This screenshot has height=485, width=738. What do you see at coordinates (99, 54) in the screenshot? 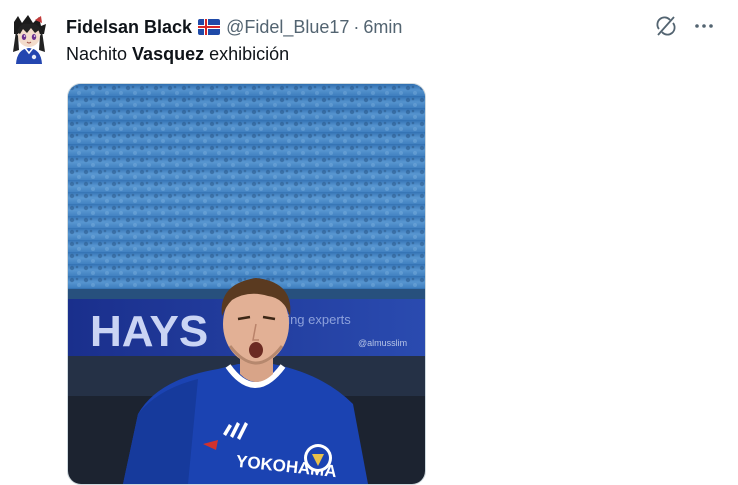
I see `tweet-text-part1: Nachito` at bounding box center [99, 54].